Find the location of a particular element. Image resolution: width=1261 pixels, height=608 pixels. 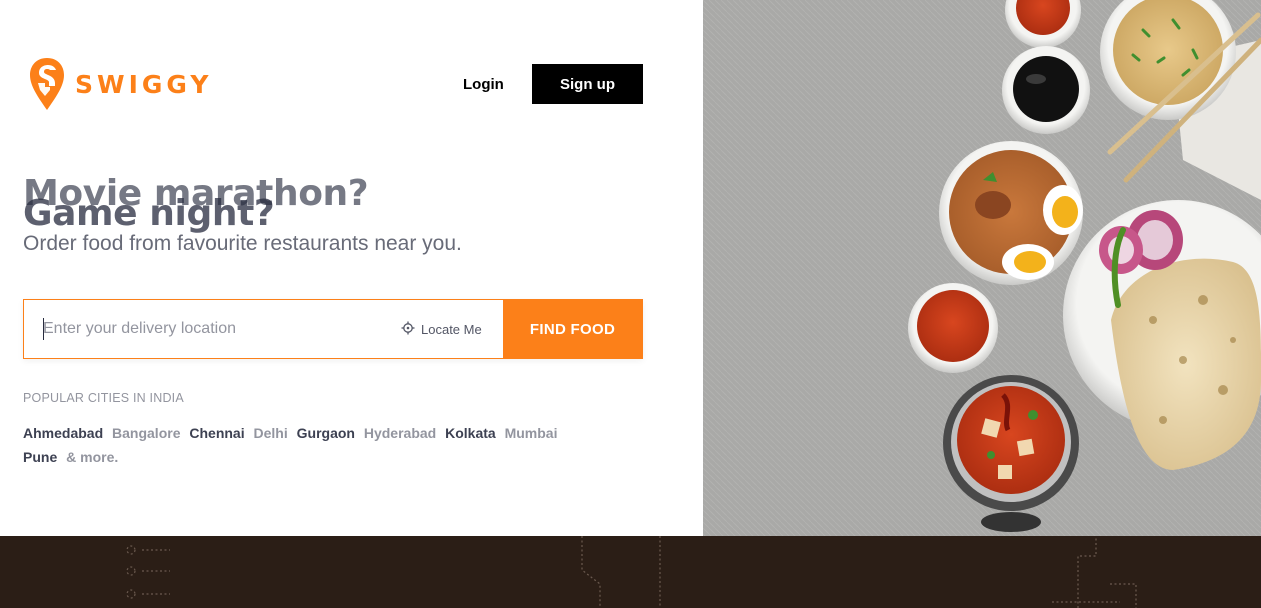

swiggy-logo: SWIGGY is located at coordinates (120, 84).